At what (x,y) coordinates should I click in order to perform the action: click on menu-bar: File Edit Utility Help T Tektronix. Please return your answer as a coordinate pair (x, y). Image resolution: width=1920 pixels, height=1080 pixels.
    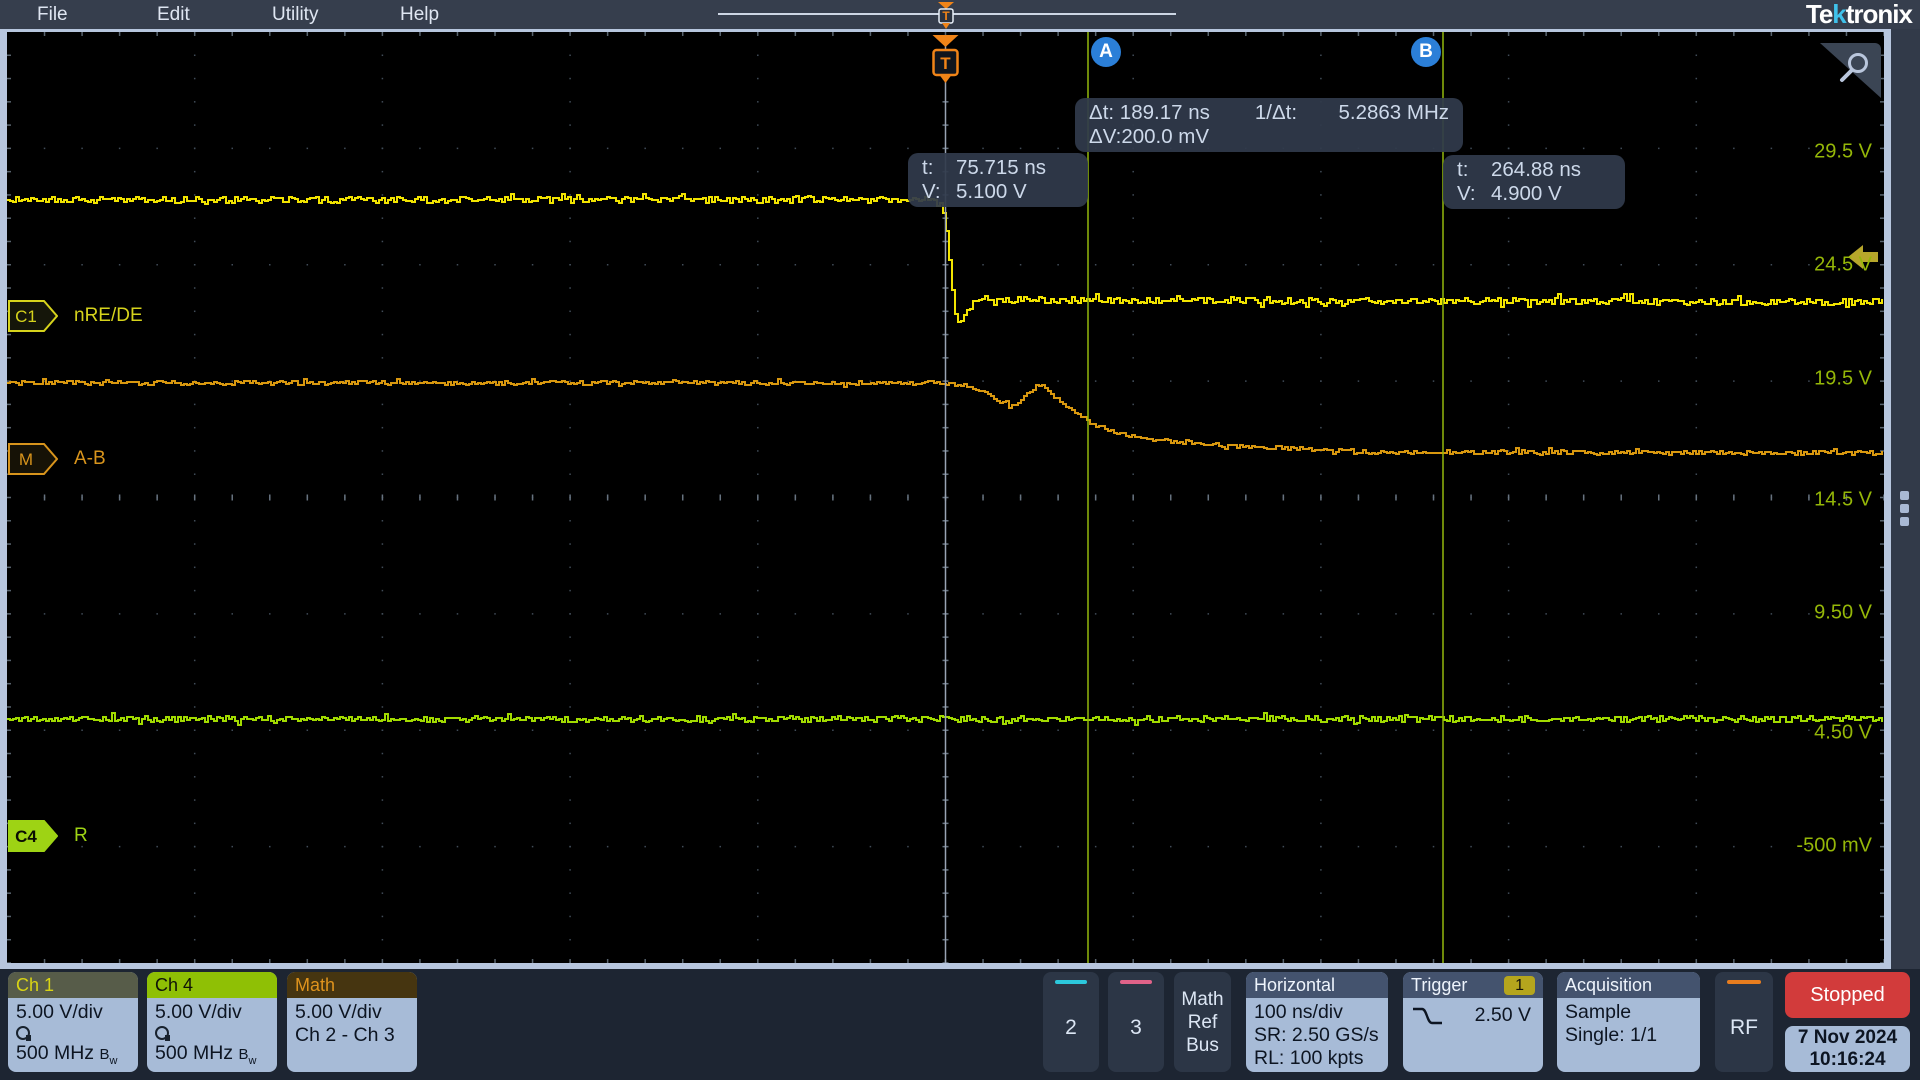
    Looking at the image, I should click on (960, 14).